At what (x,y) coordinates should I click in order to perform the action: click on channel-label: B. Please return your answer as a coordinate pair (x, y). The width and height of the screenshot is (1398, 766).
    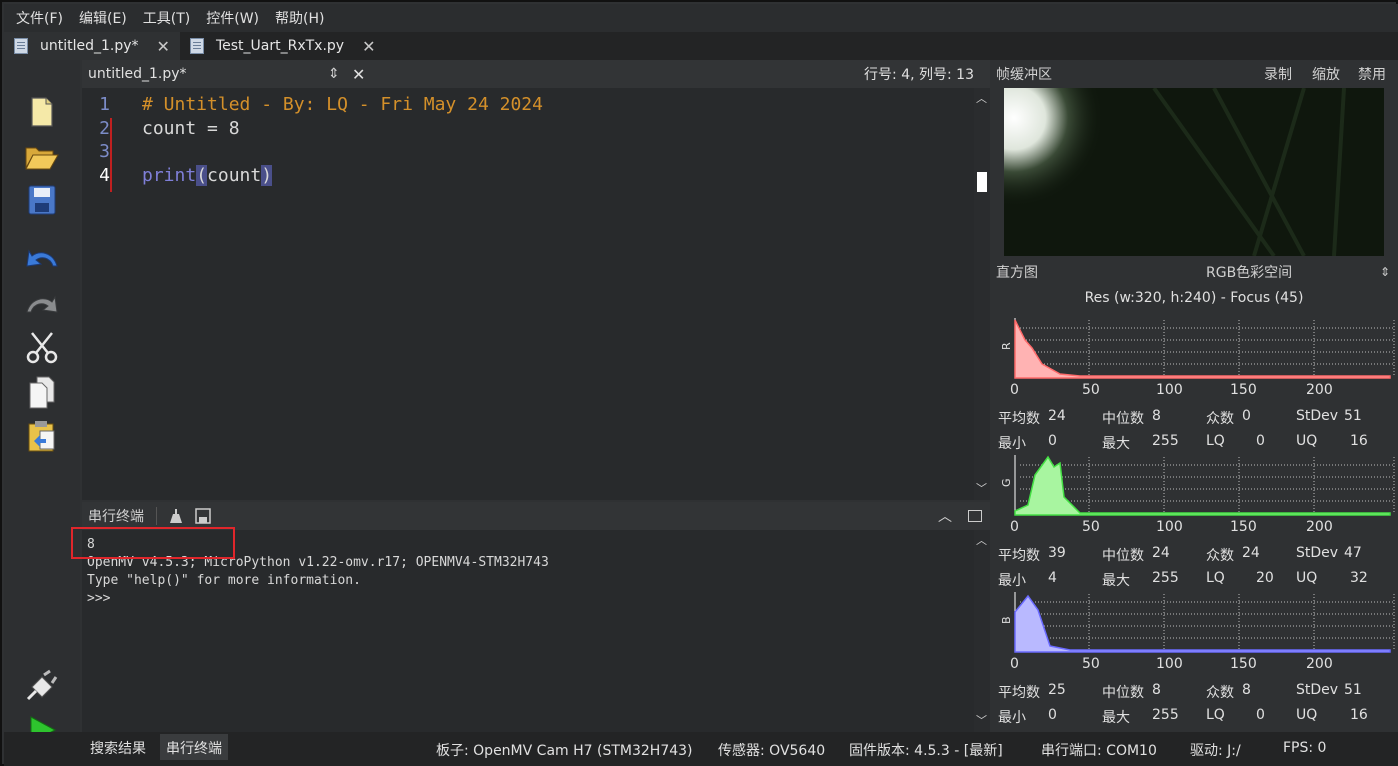
    Looking at the image, I should click on (1006, 620).